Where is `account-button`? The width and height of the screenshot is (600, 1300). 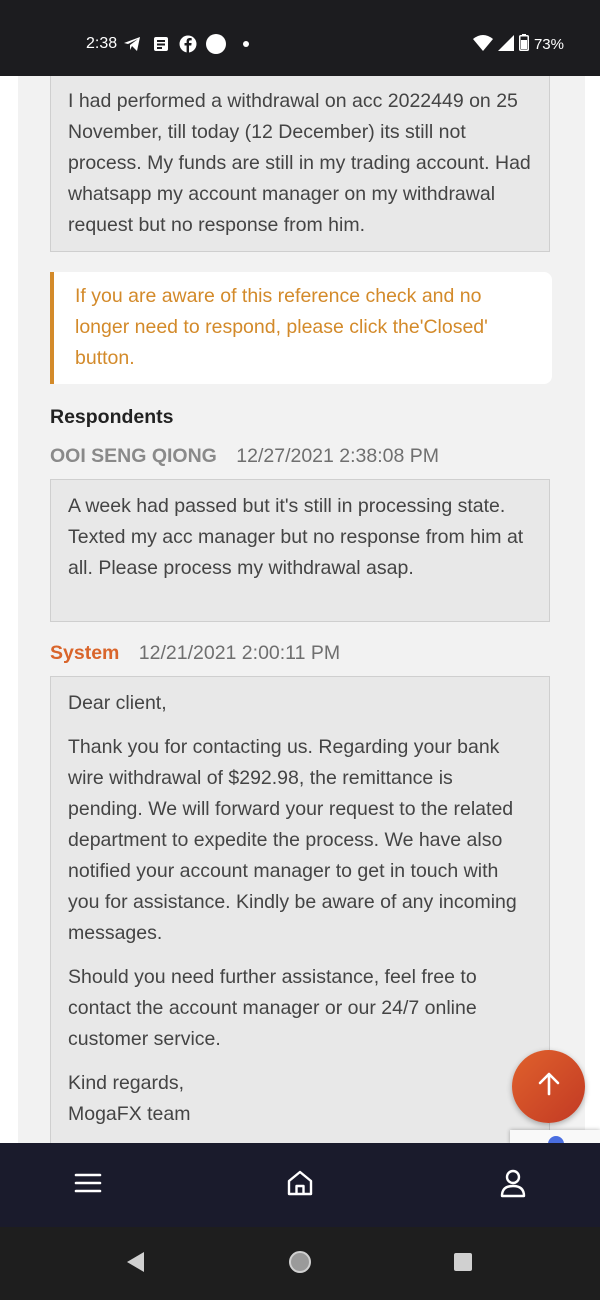 account-button is located at coordinates (513, 1185).